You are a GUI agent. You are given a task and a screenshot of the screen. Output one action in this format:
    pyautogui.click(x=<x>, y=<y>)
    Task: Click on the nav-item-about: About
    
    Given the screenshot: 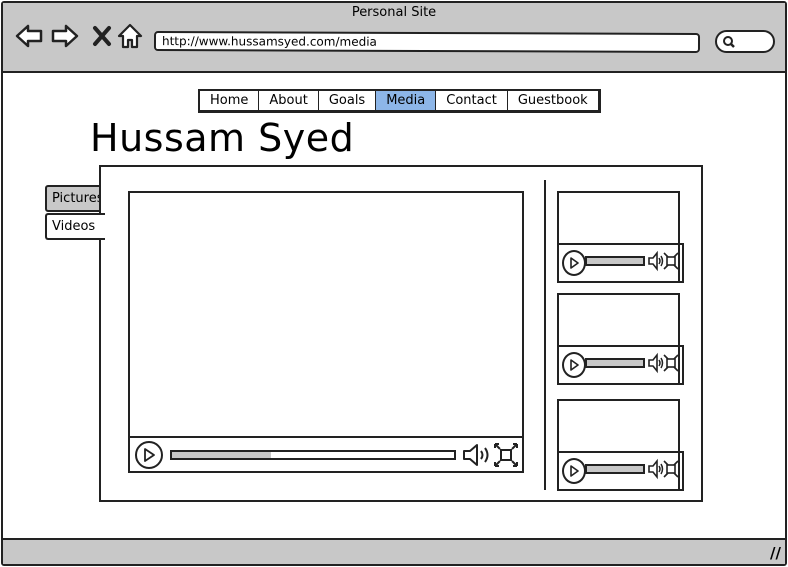 What is the action you would take?
    pyautogui.click(x=289, y=100)
    